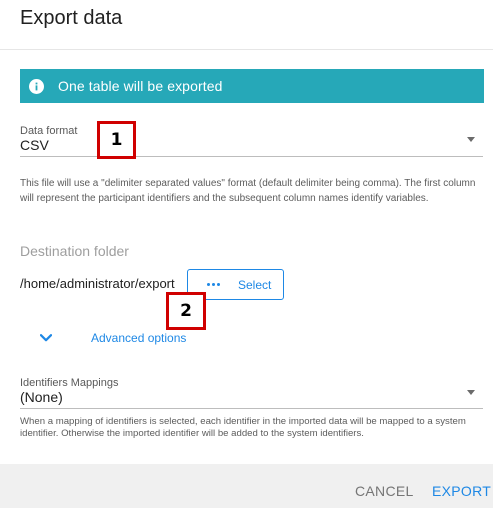  What do you see at coordinates (71, 18) in the screenshot?
I see `dialog-title: Export data` at bounding box center [71, 18].